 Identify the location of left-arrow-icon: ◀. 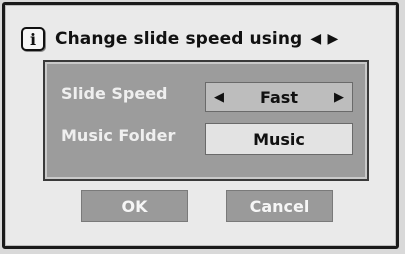
(219, 97).